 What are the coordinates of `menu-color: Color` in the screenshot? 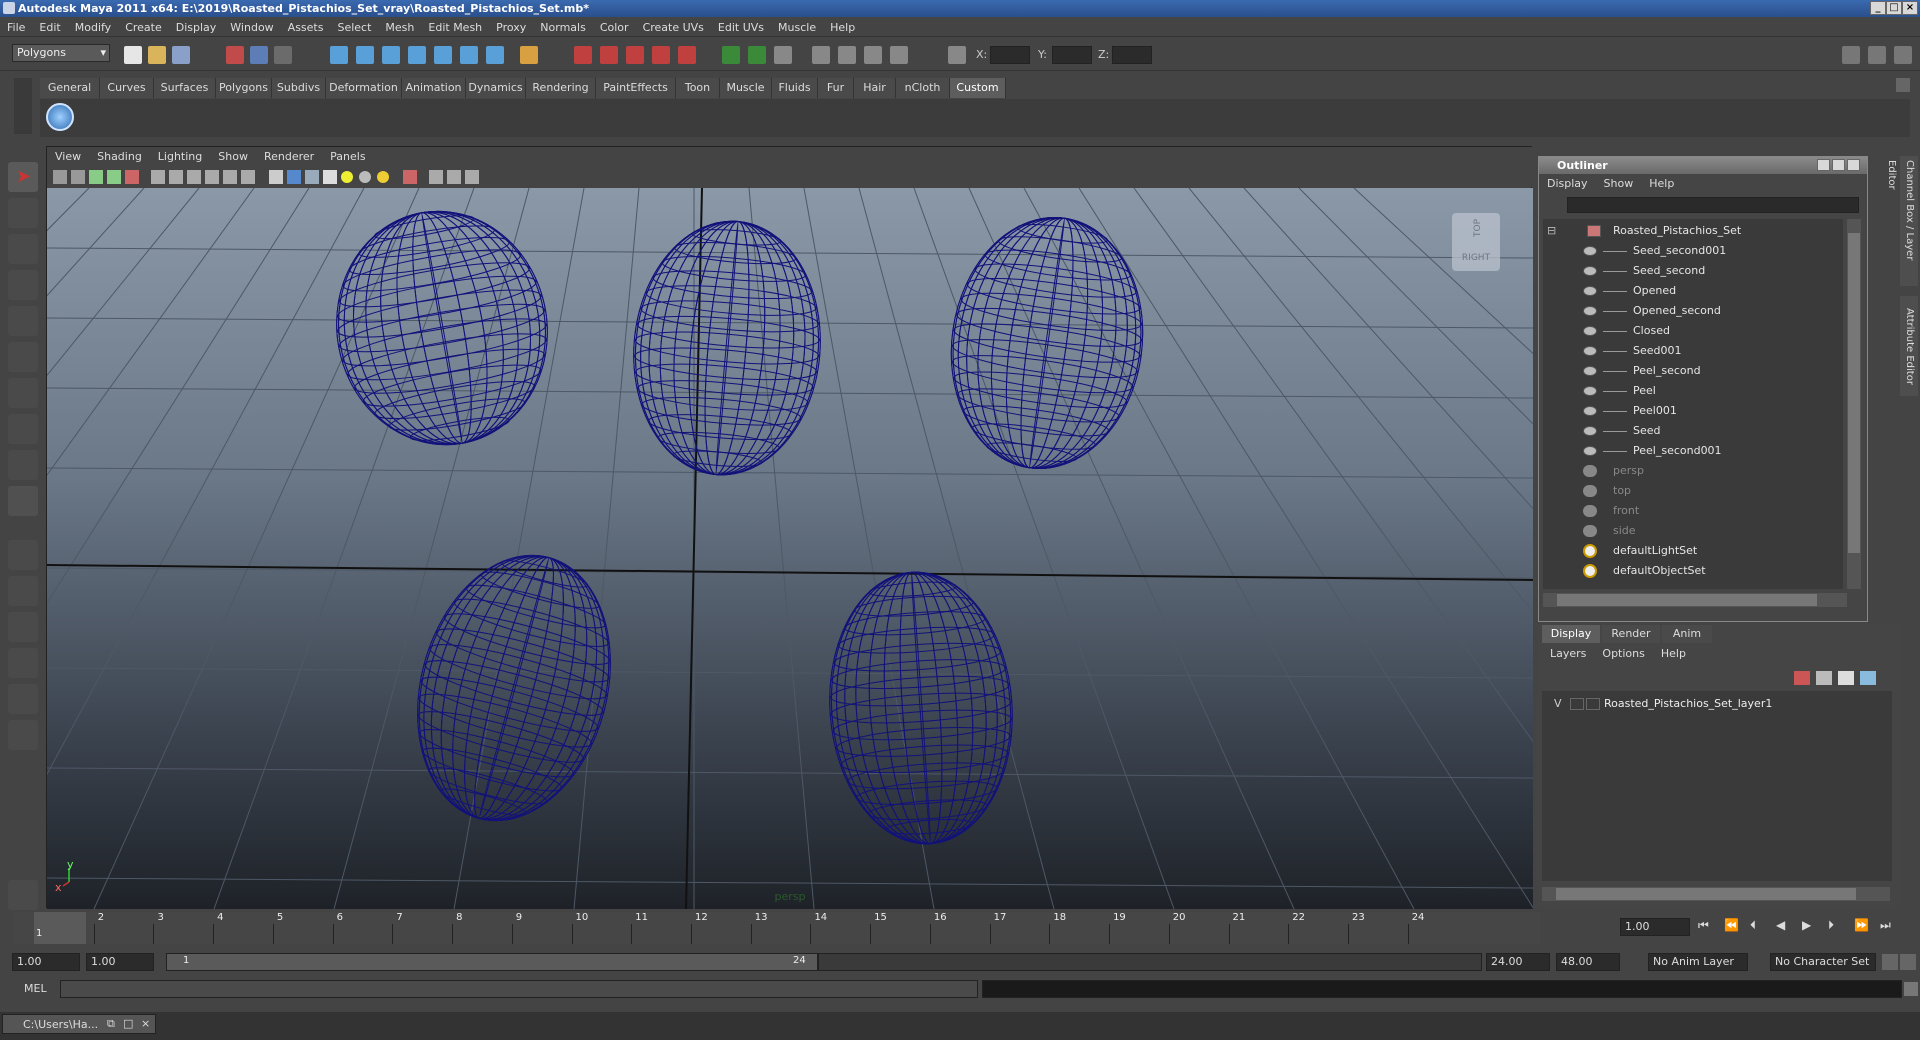 It's located at (614, 27).